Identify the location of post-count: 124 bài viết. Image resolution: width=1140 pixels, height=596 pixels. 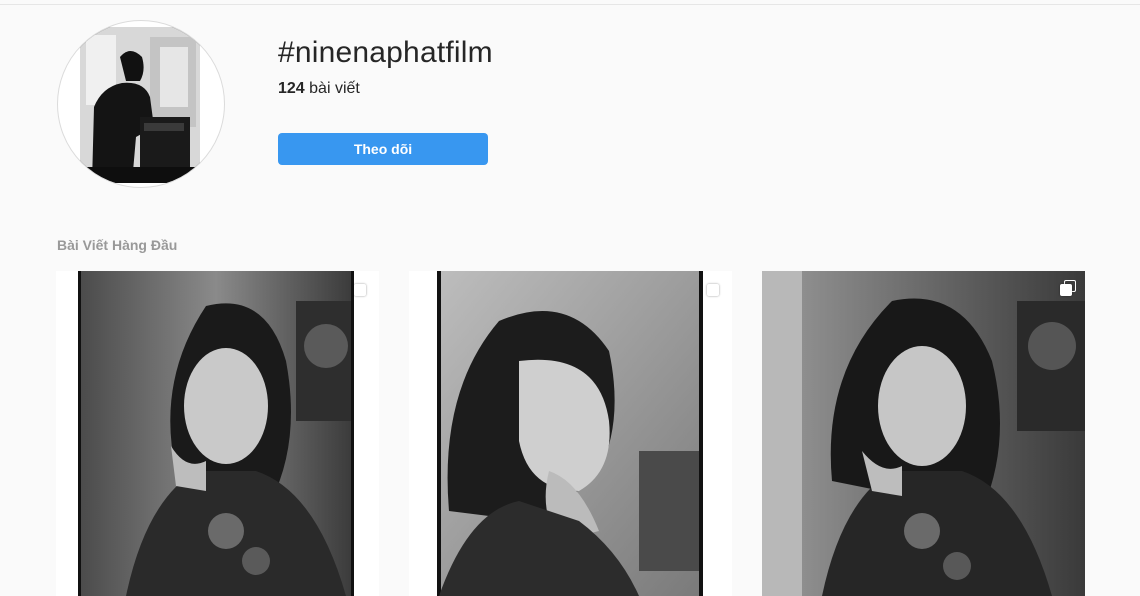
(319, 89).